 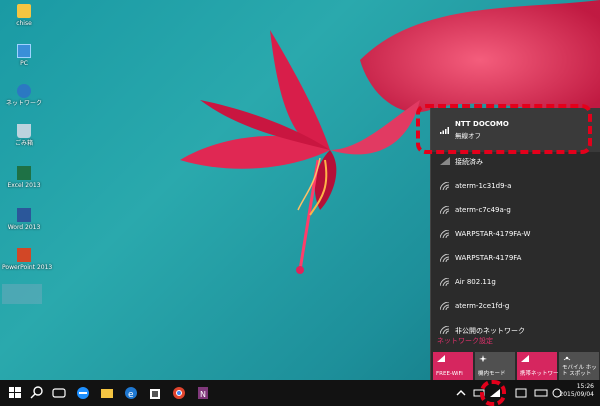 I want to click on store-icon, so click(x=155, y=393).